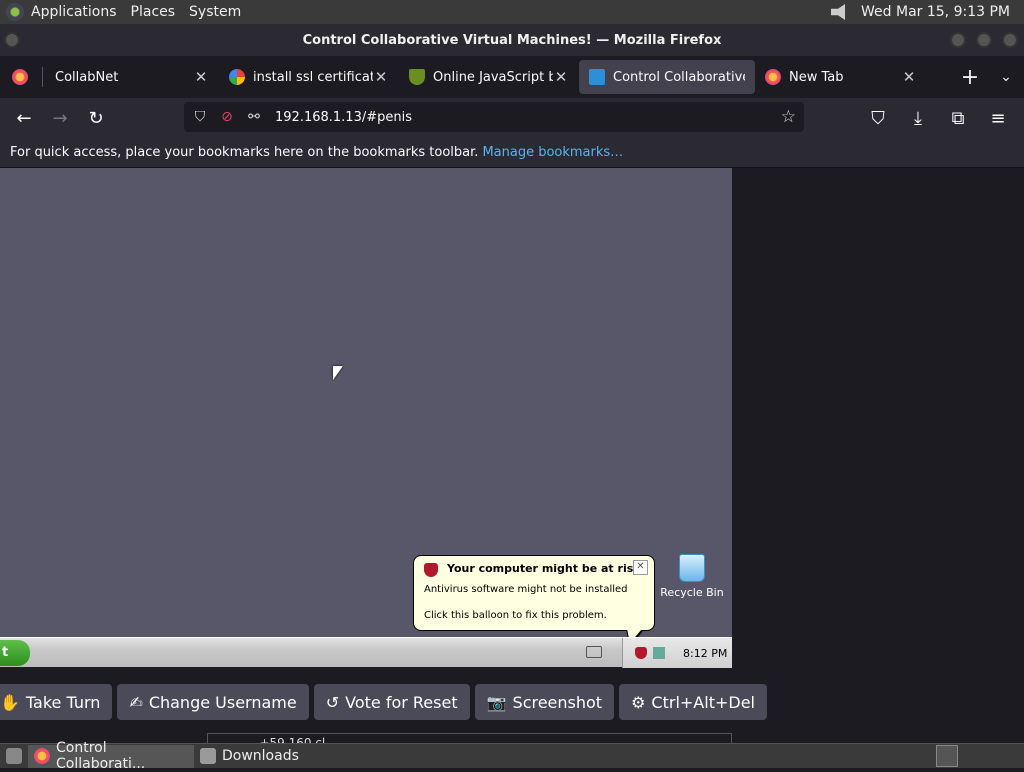  Describe the element at coordinates (640, 567) in the screenshot. I see `balloon-close-button: ✕` at that location.